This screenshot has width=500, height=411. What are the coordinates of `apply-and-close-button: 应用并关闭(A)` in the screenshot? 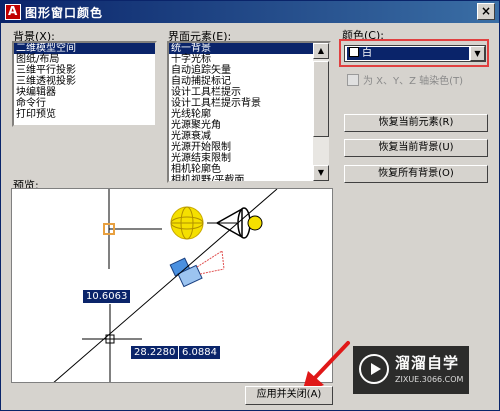 It's located at (289, 395).